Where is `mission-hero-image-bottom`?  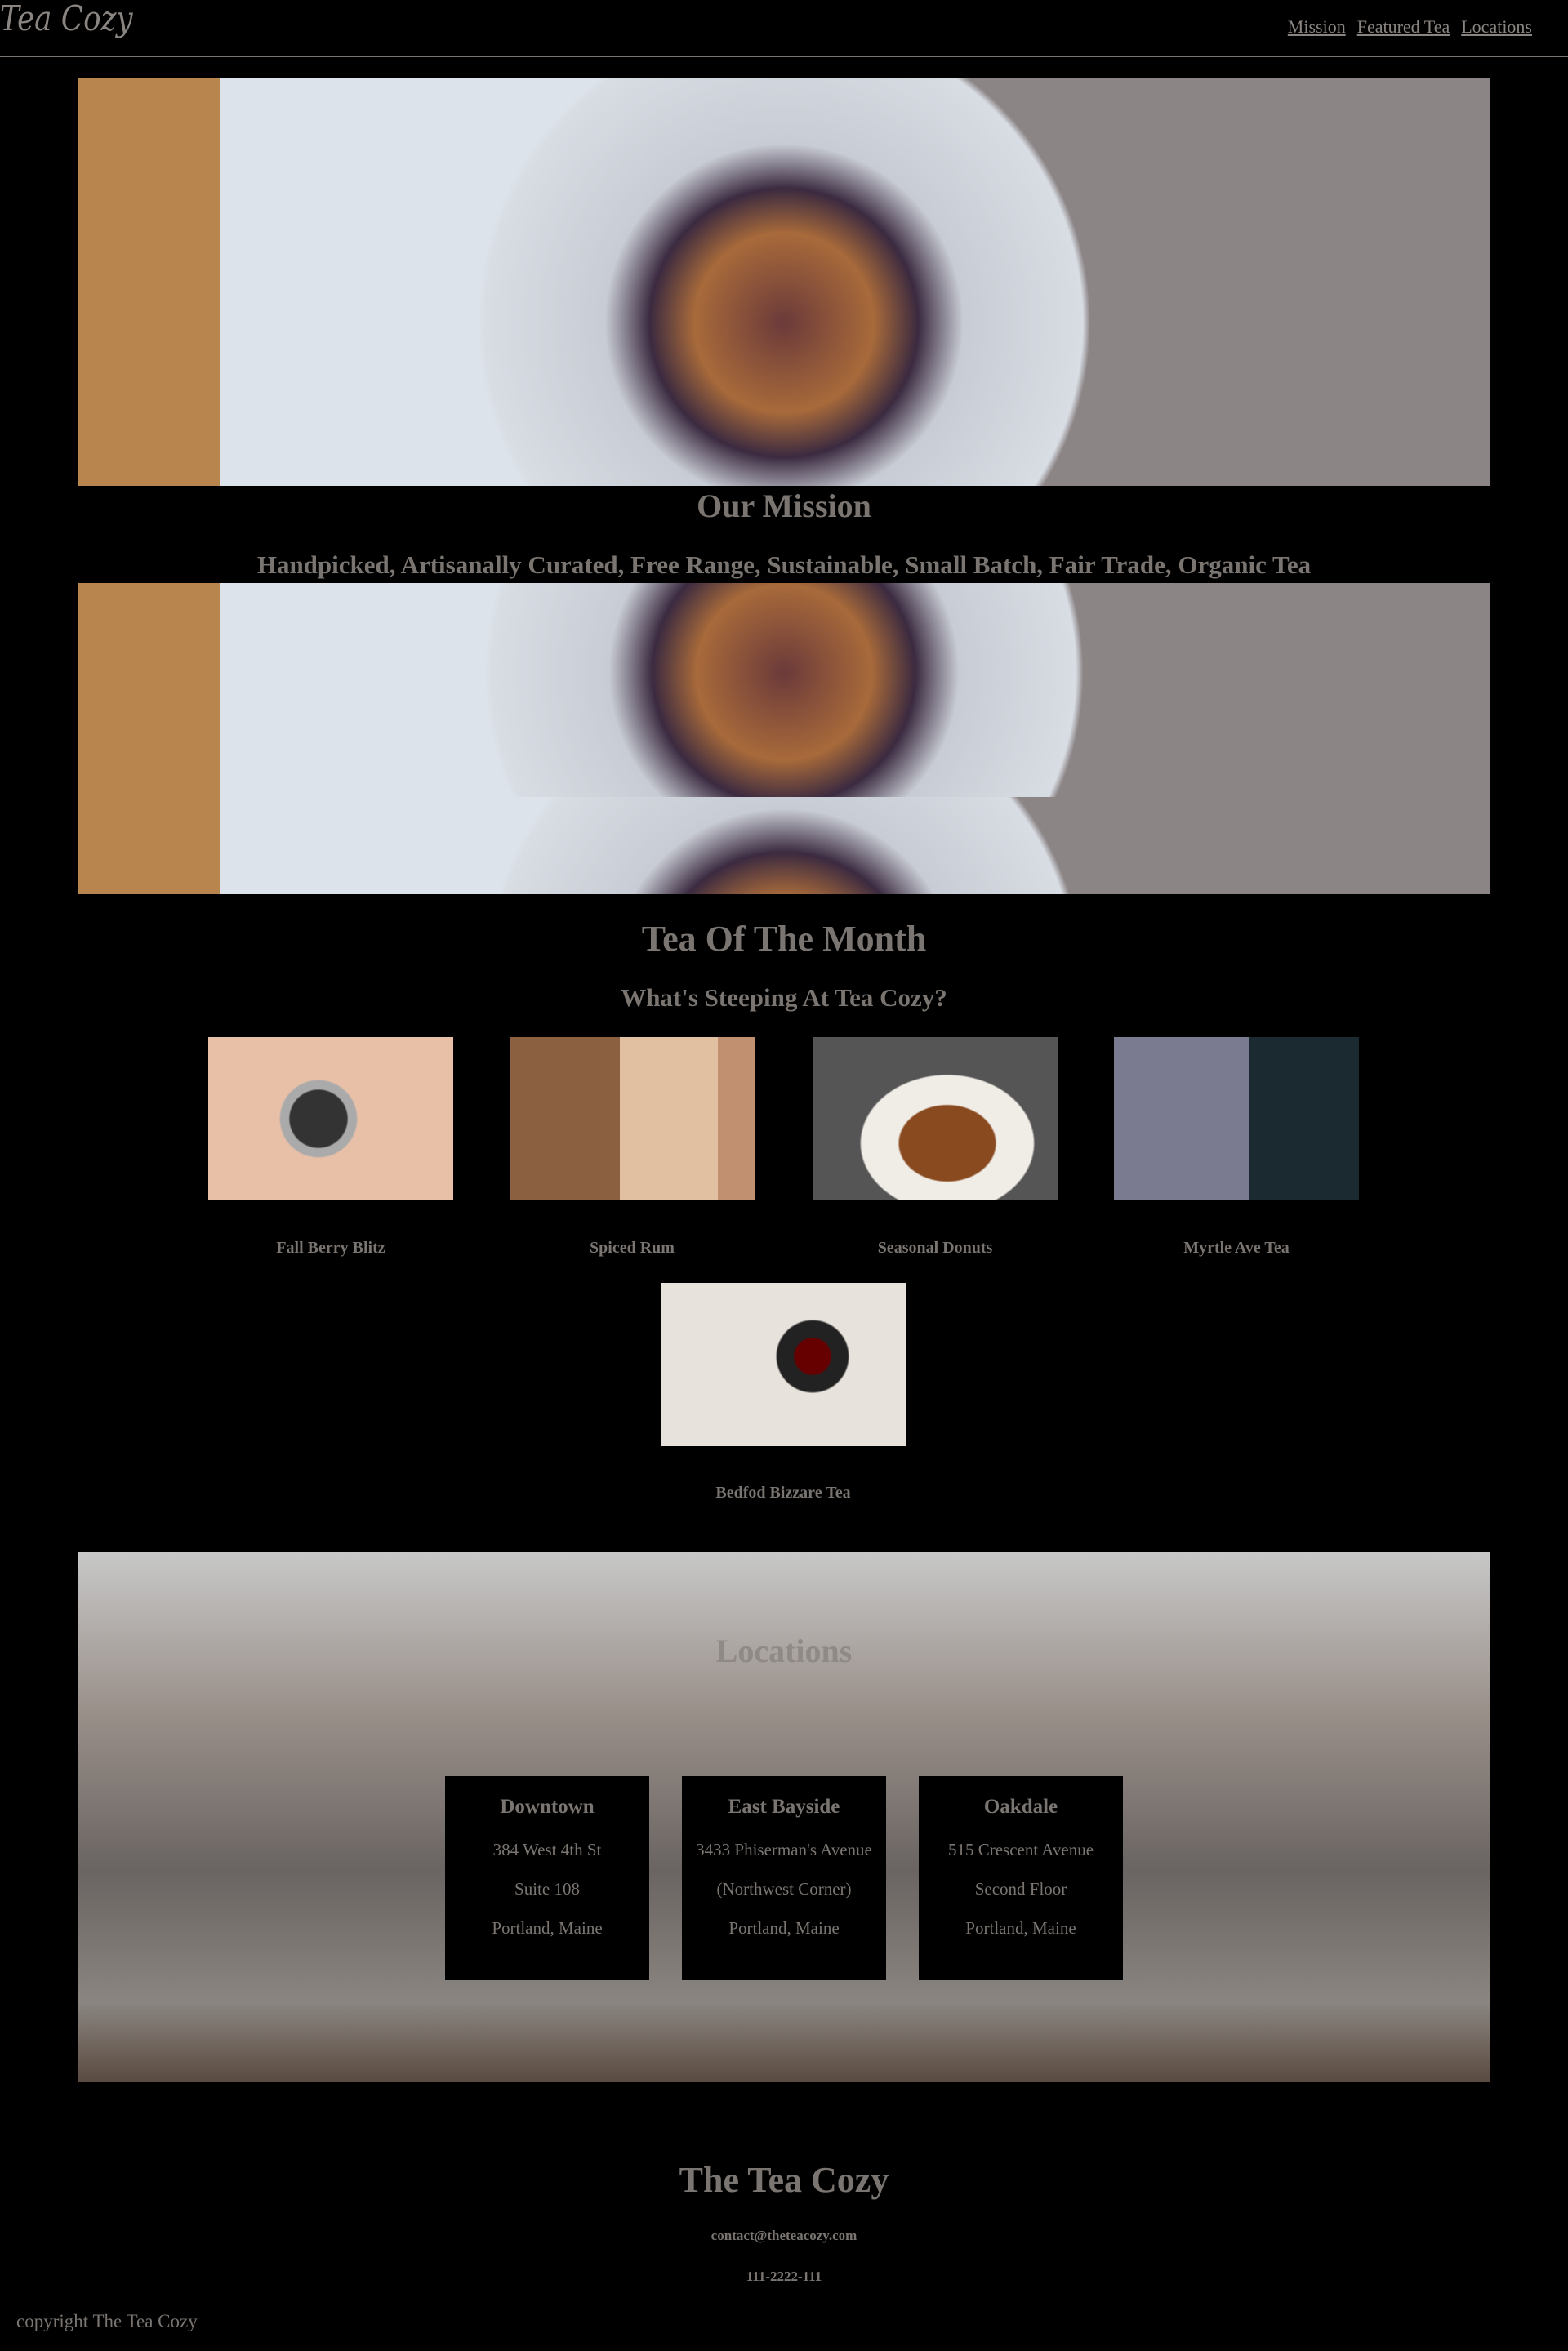
mission-hero-image-bottom is located at coordinates (784, 738).